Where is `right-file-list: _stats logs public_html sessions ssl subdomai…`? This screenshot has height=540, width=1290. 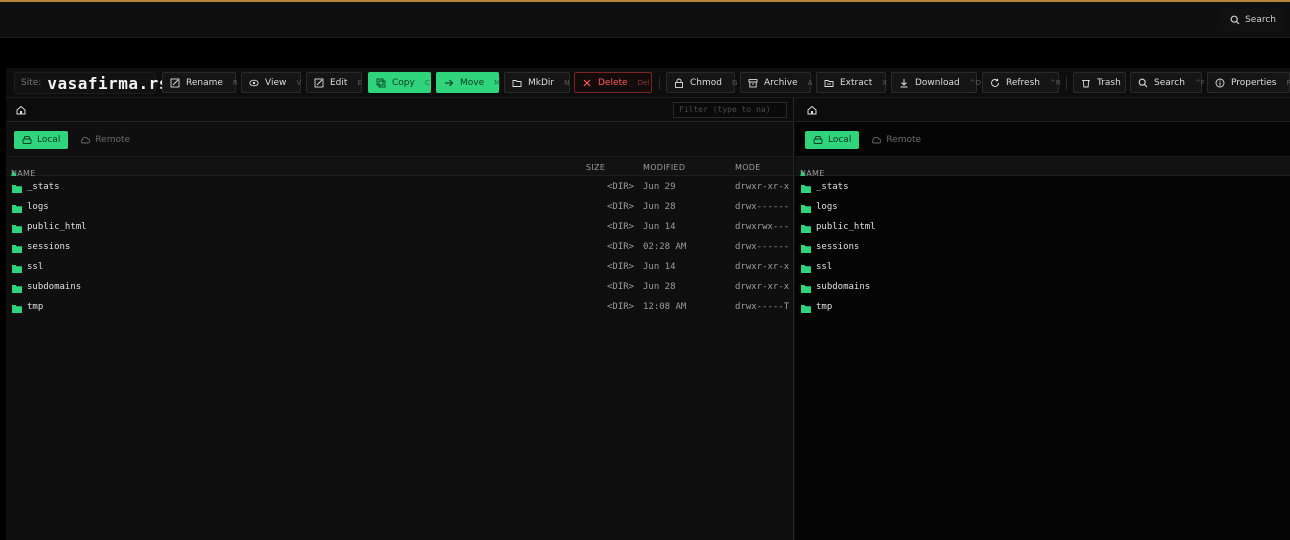 right-file-list: _stats logs public_html sessions ssl subdomai… is located at coordinates (1042, 248).